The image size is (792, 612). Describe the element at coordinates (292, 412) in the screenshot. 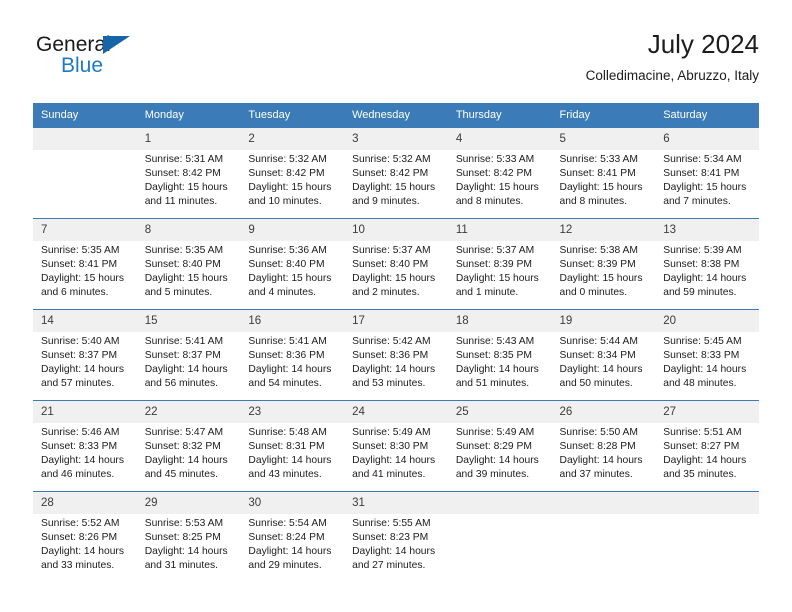

I see `day-number: 23` at that location.